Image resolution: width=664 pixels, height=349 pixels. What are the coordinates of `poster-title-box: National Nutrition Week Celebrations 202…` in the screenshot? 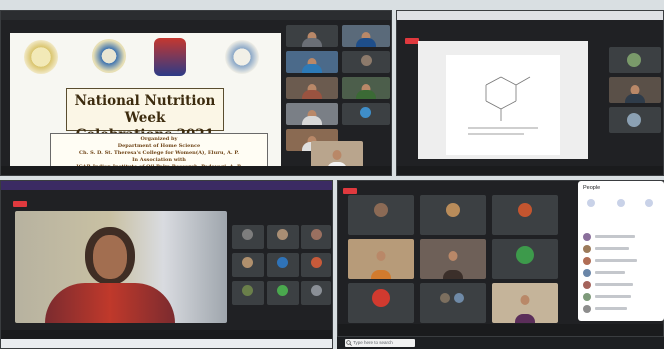 It's located at (145, 115).